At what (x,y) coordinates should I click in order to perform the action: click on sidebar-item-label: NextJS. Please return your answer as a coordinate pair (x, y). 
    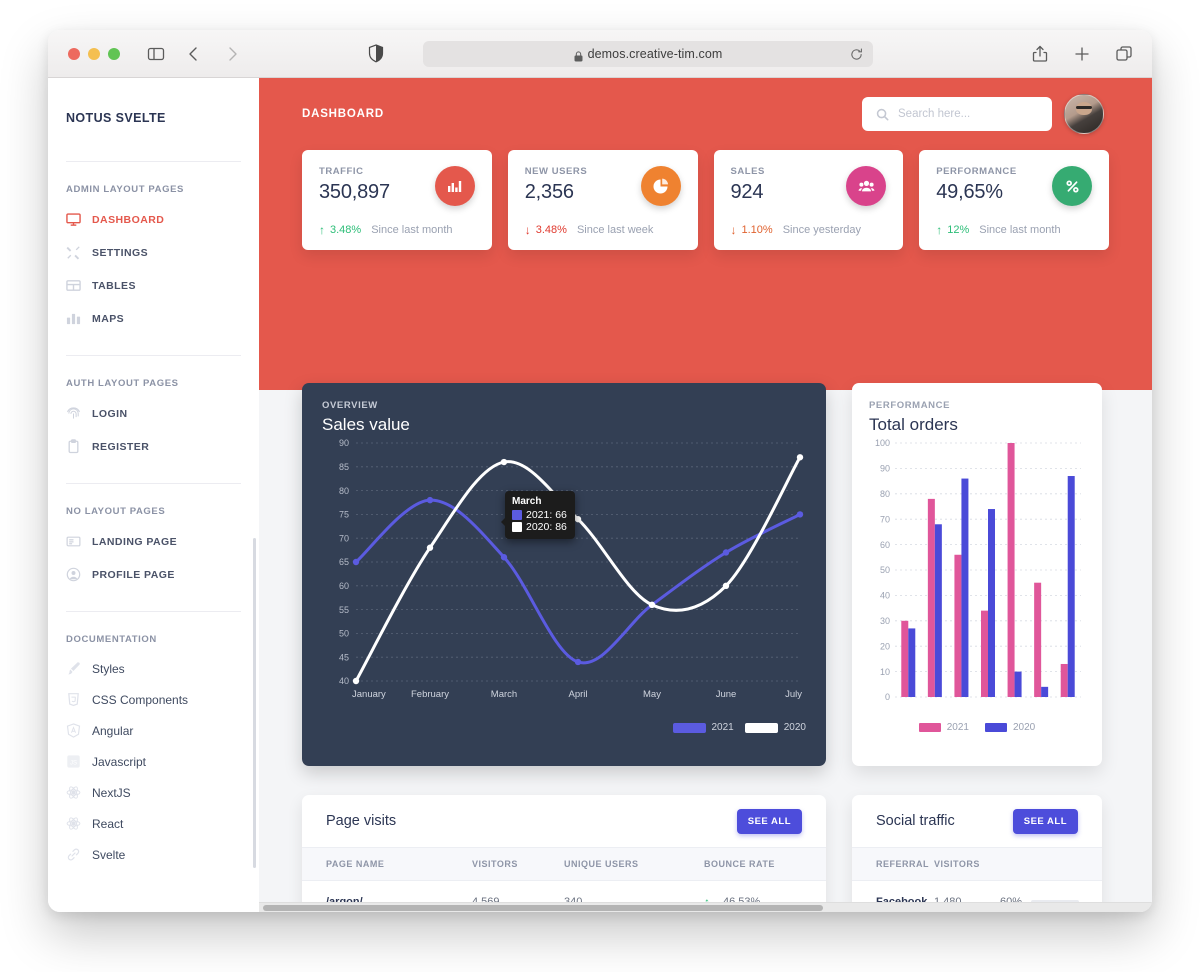
    Looking at the image, I should click on (111, 792).